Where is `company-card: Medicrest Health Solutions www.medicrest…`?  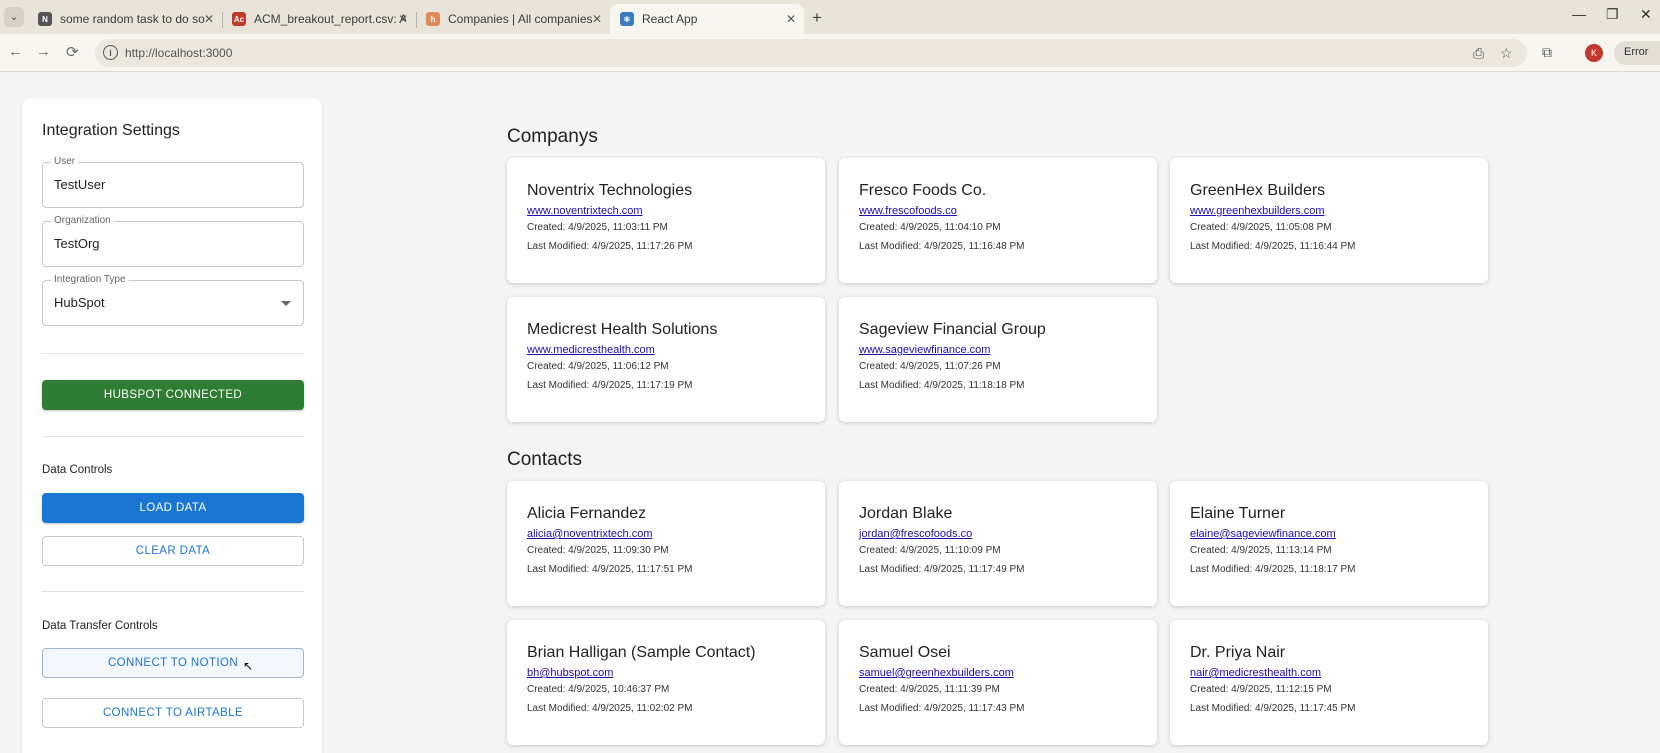
company-card: Medicrest Health Solutions www.medicrest… is located at coordinates (666, 359).